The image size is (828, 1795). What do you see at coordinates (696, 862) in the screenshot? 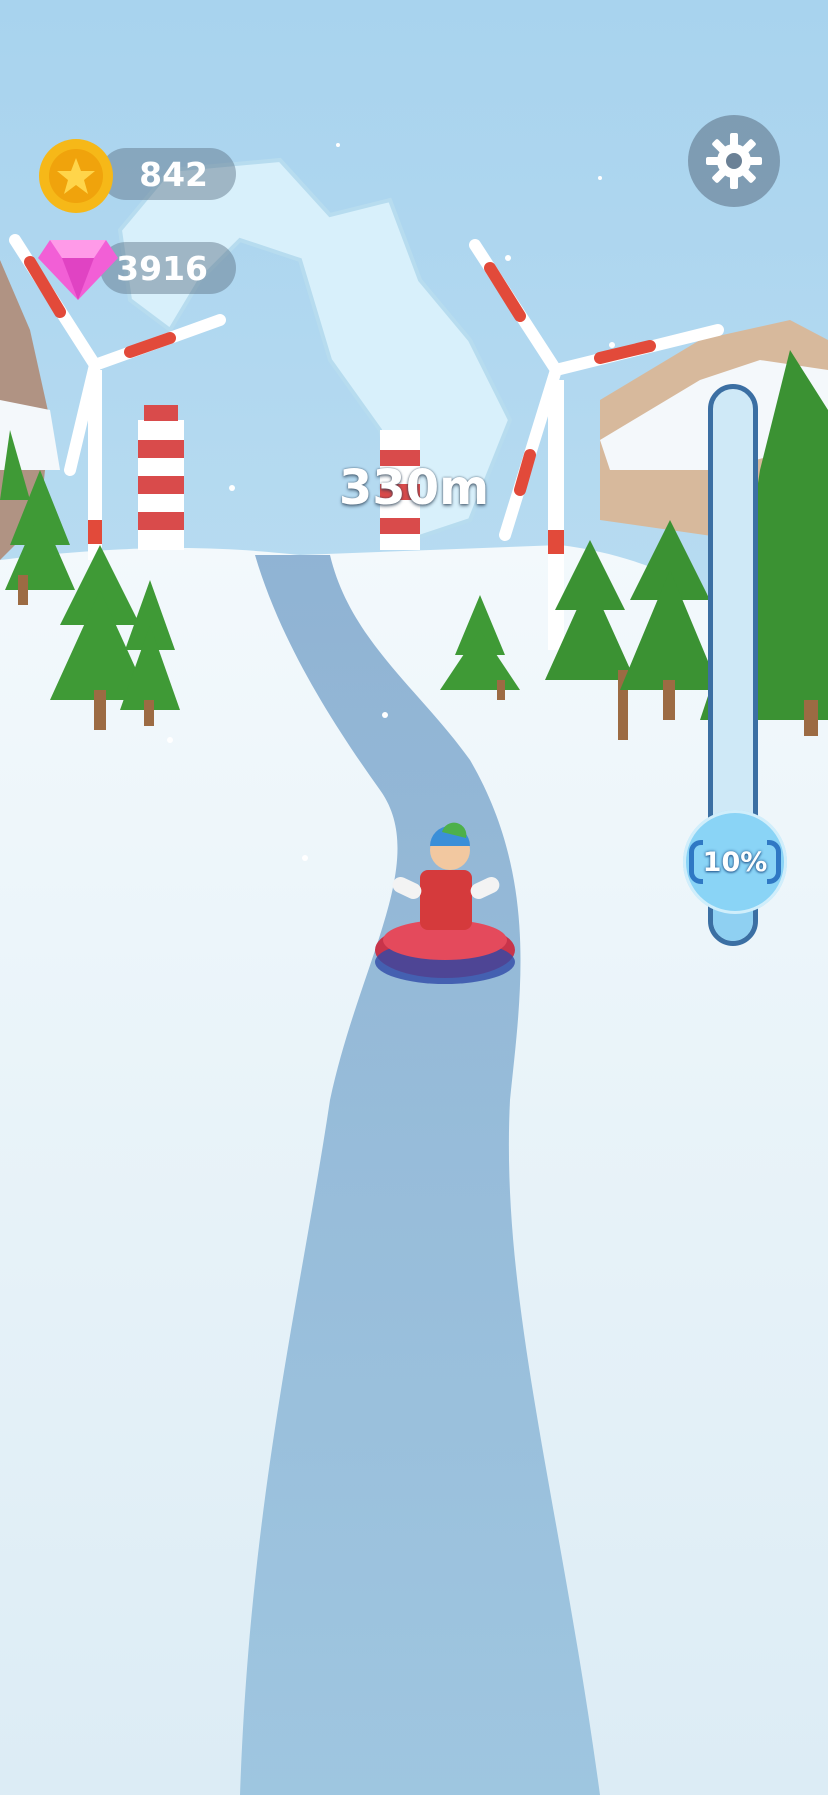
I see `bracket-left-icon` at bounding box center [696, 862].